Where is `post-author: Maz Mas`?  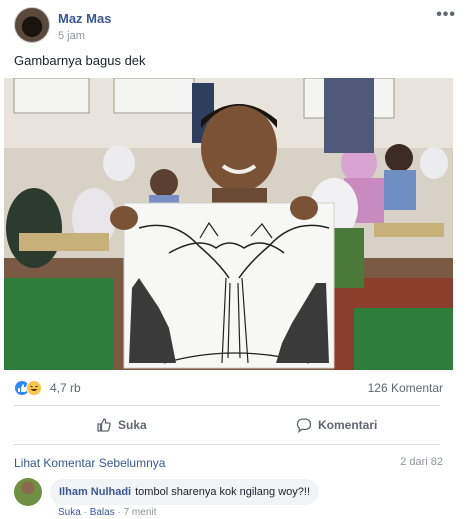
post-author: Maz Mas is located at coordinates (84, 18).